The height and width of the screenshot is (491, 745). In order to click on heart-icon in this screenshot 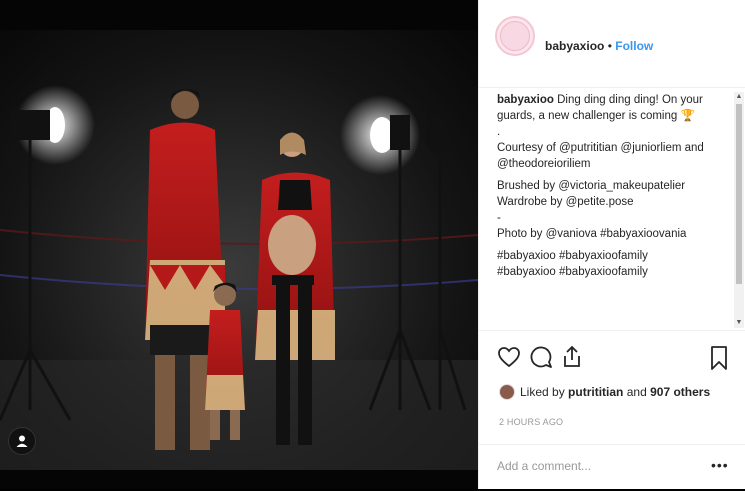, I will do `click(509, 357)`.